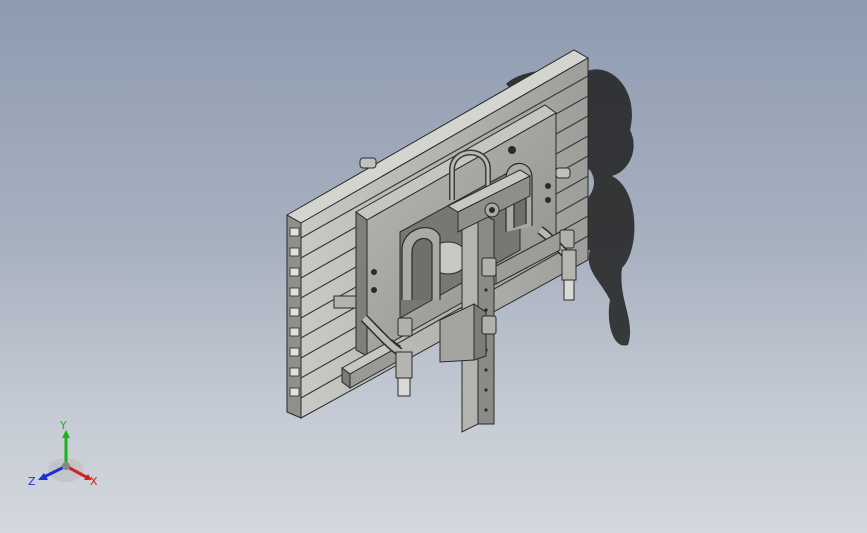 Image resolution: width=867 pixels, height=533 pixels. Describe the element at coordinates (94, 481) in the screenshot. I see `x-axis-label: X` at that location.